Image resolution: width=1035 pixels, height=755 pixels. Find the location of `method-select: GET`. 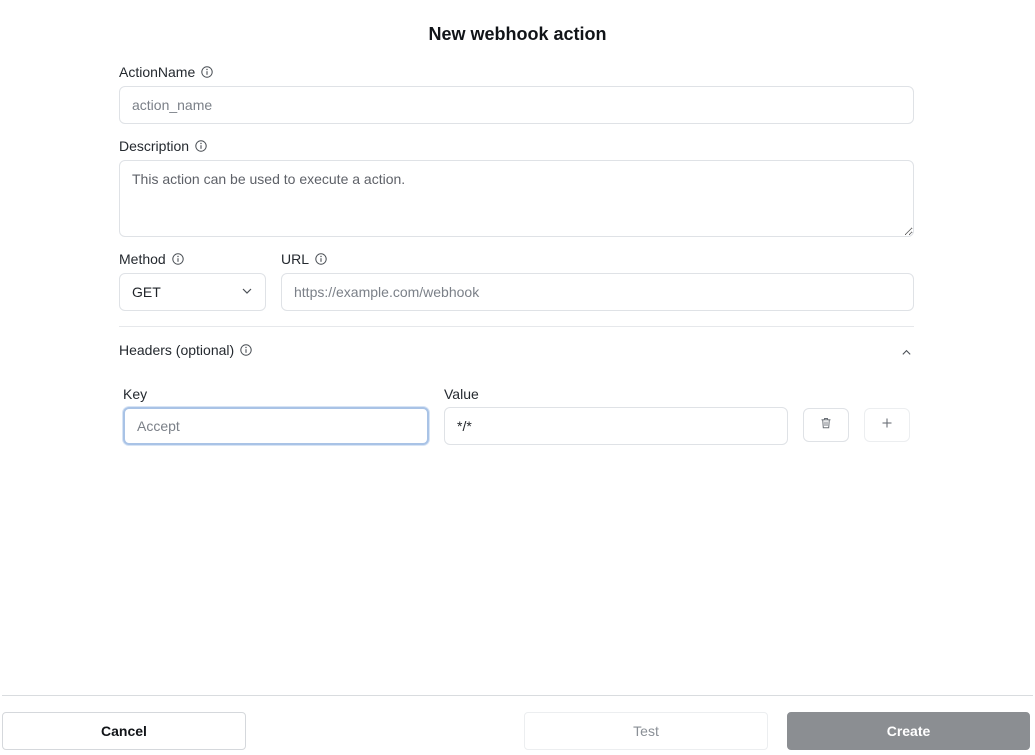

method-select: GET is located at coordinates (192, 292).